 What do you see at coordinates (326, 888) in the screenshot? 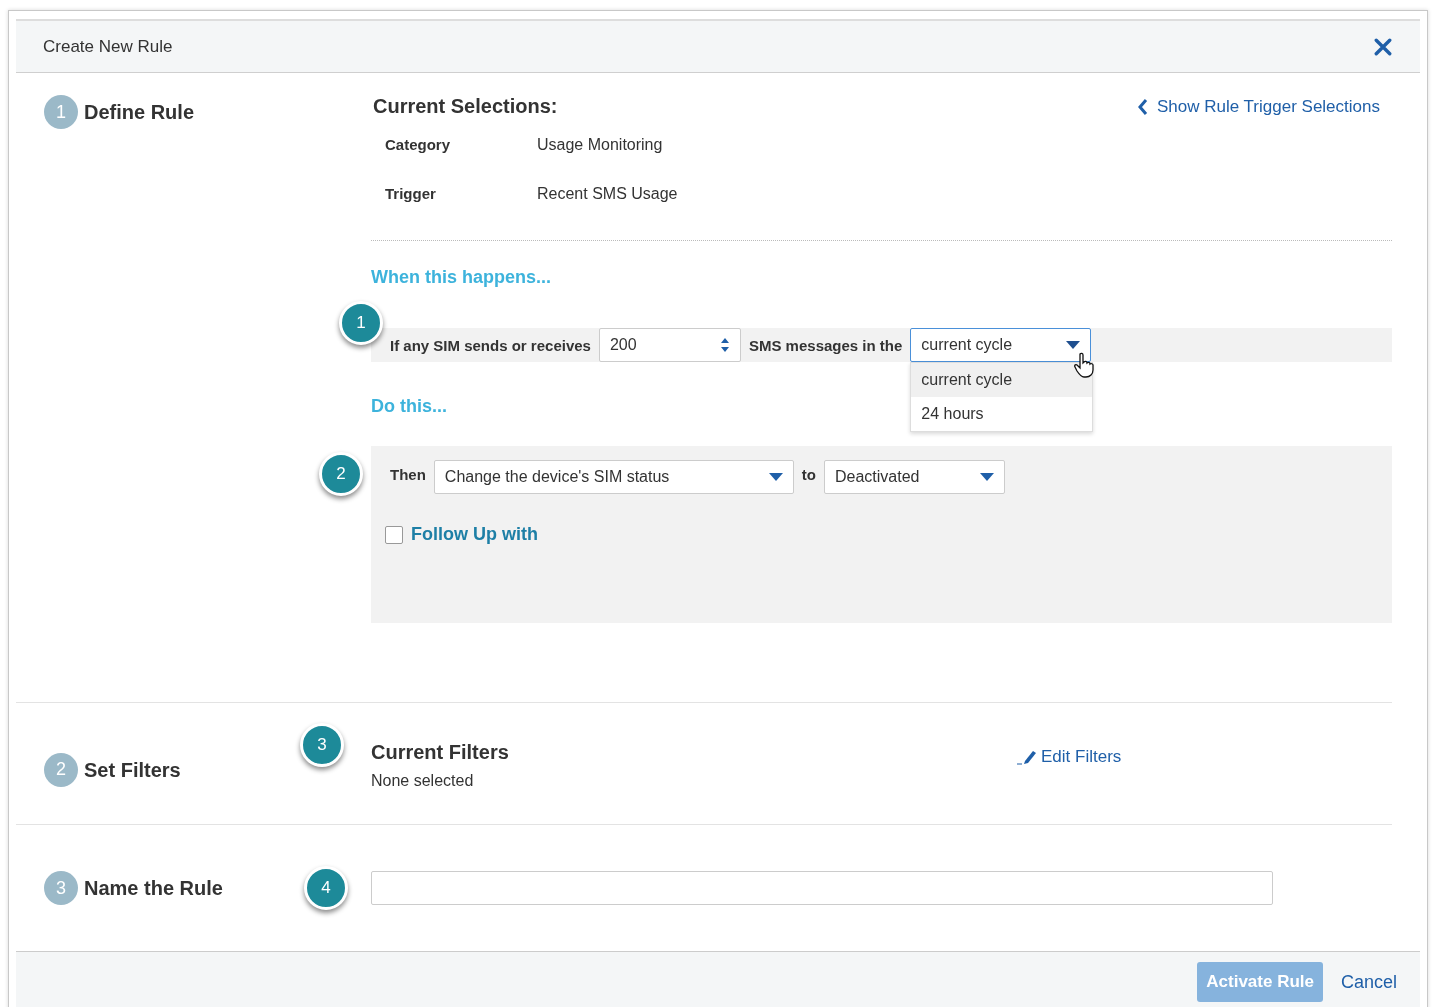
I see `callout-marker: 4` at bounding box center [326, 888].